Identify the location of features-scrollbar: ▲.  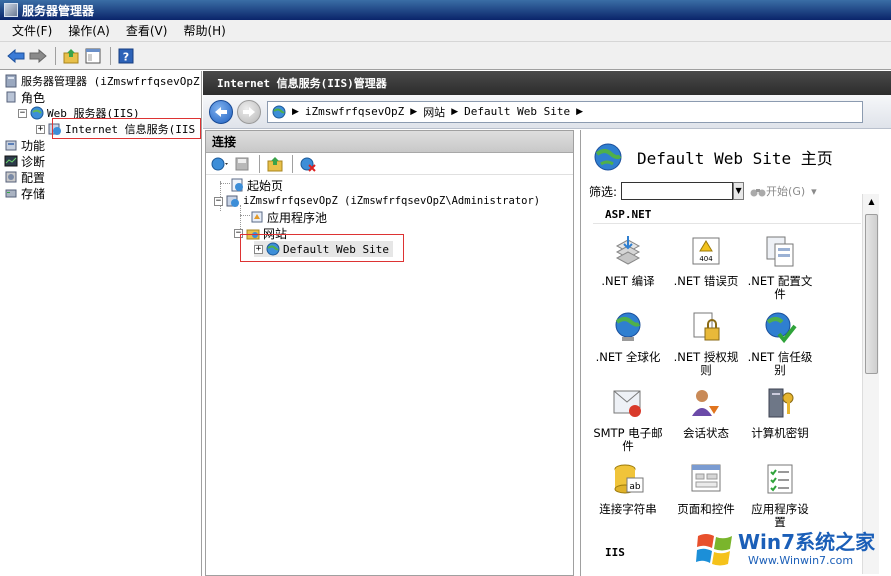
(870, 384).